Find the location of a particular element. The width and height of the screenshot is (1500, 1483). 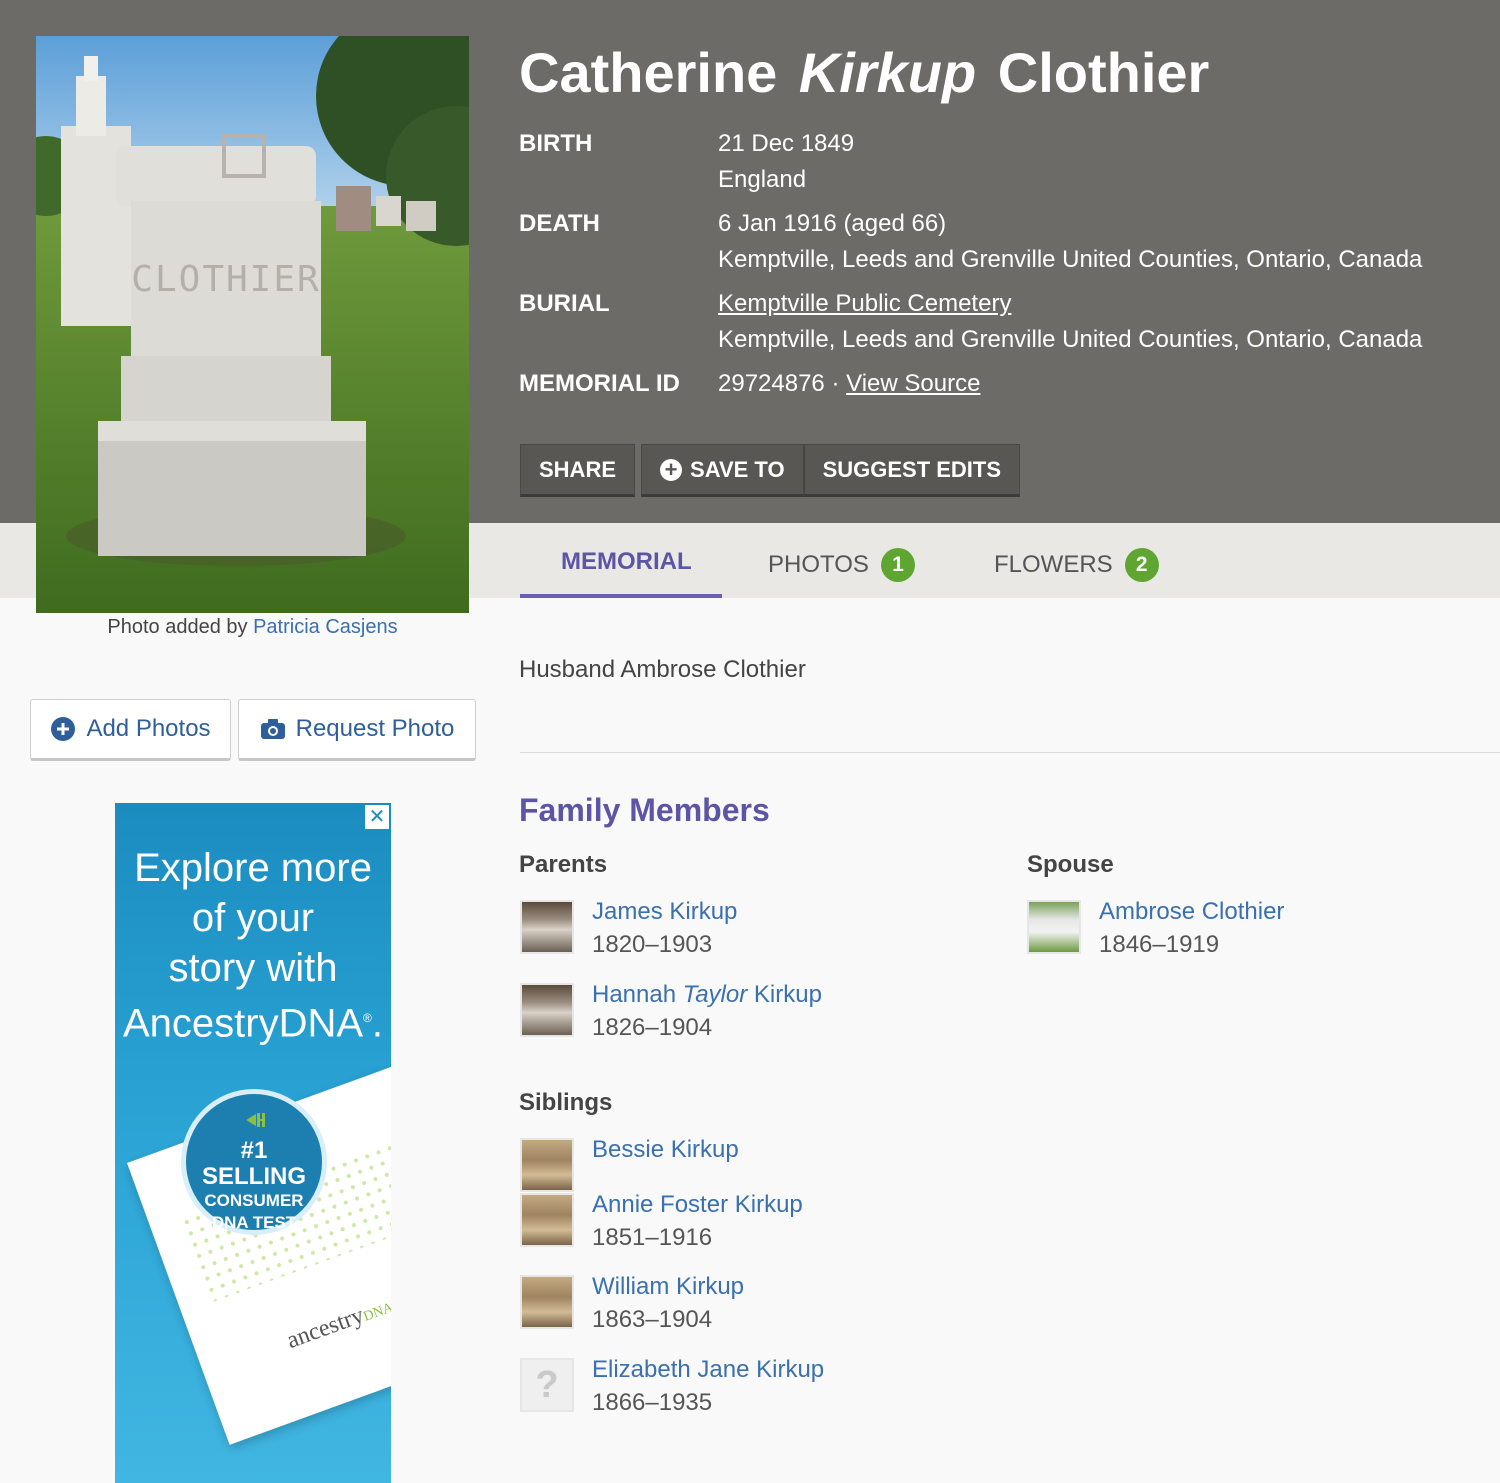

ad-headline-line: AncestryDNA®. is located at coordinates (253, 1020).